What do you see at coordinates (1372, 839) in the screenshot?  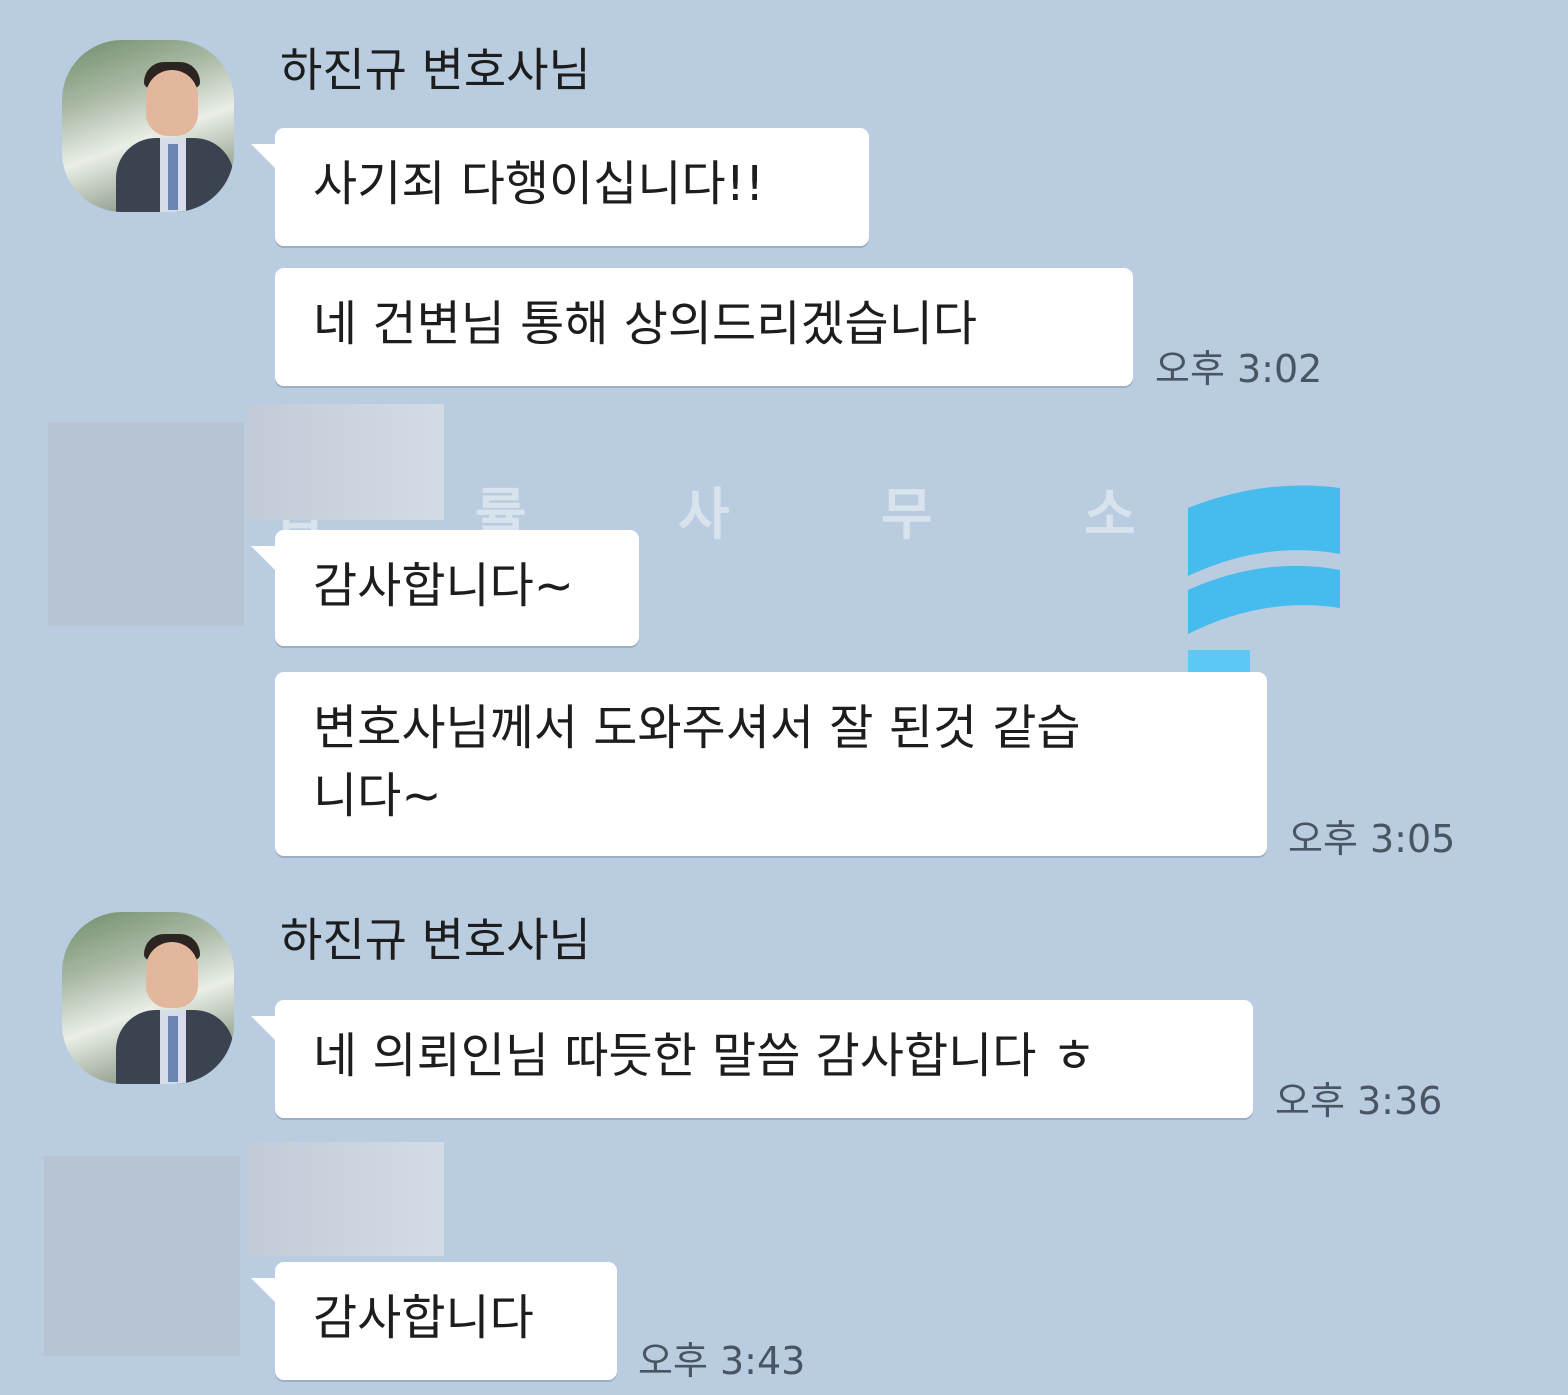 I see `message-timestamp: 오후 3:05` at bounding box center [1372, 839].